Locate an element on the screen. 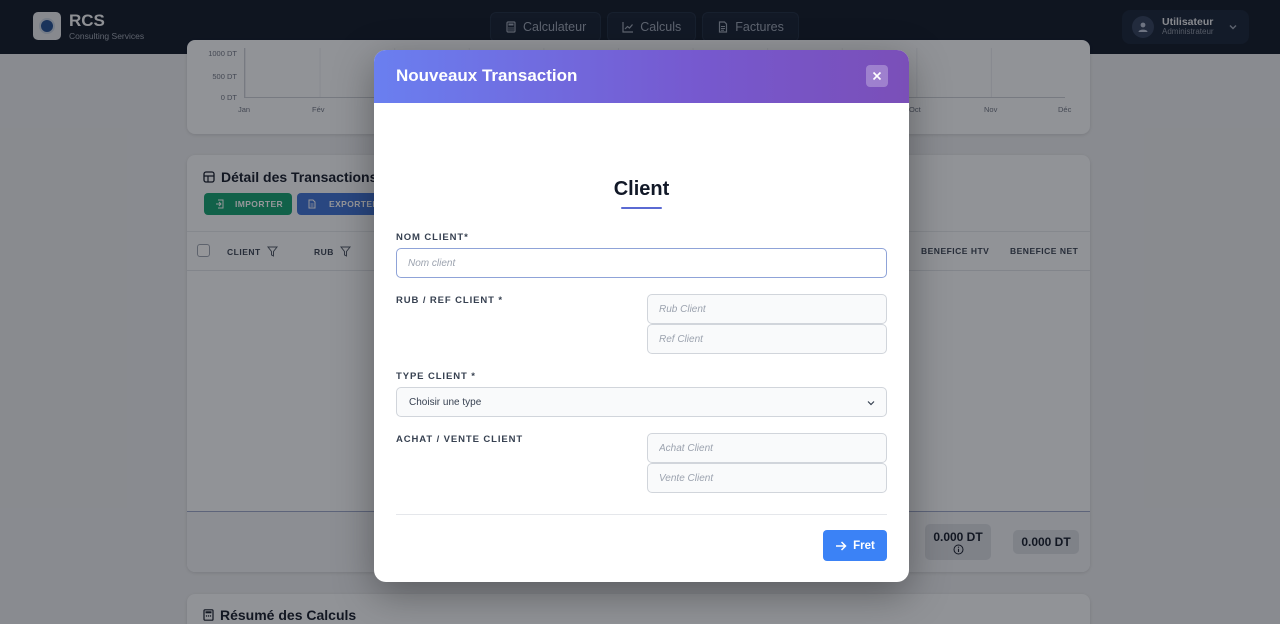 The image size is (1280, 624). modal-divider is located at coordinates (641, 514).